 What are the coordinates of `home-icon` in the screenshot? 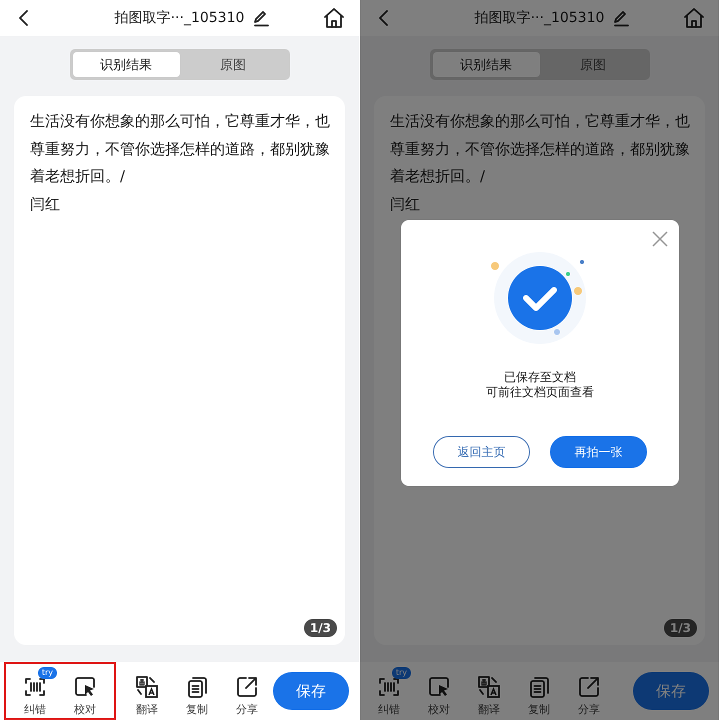 It's located at (333, 18).